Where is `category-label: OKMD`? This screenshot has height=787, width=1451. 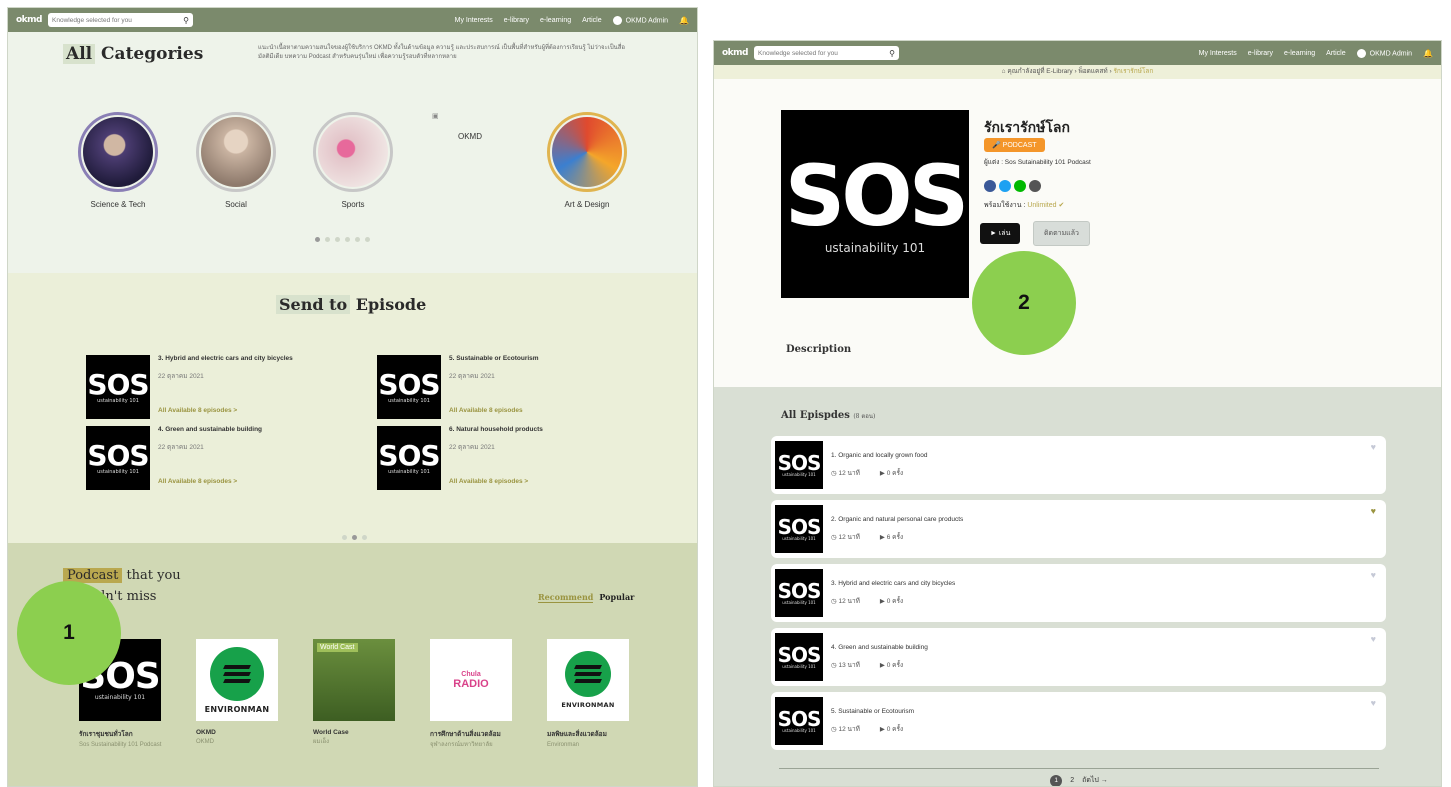 category-label: OKMD is located at coordinates (470, 136).